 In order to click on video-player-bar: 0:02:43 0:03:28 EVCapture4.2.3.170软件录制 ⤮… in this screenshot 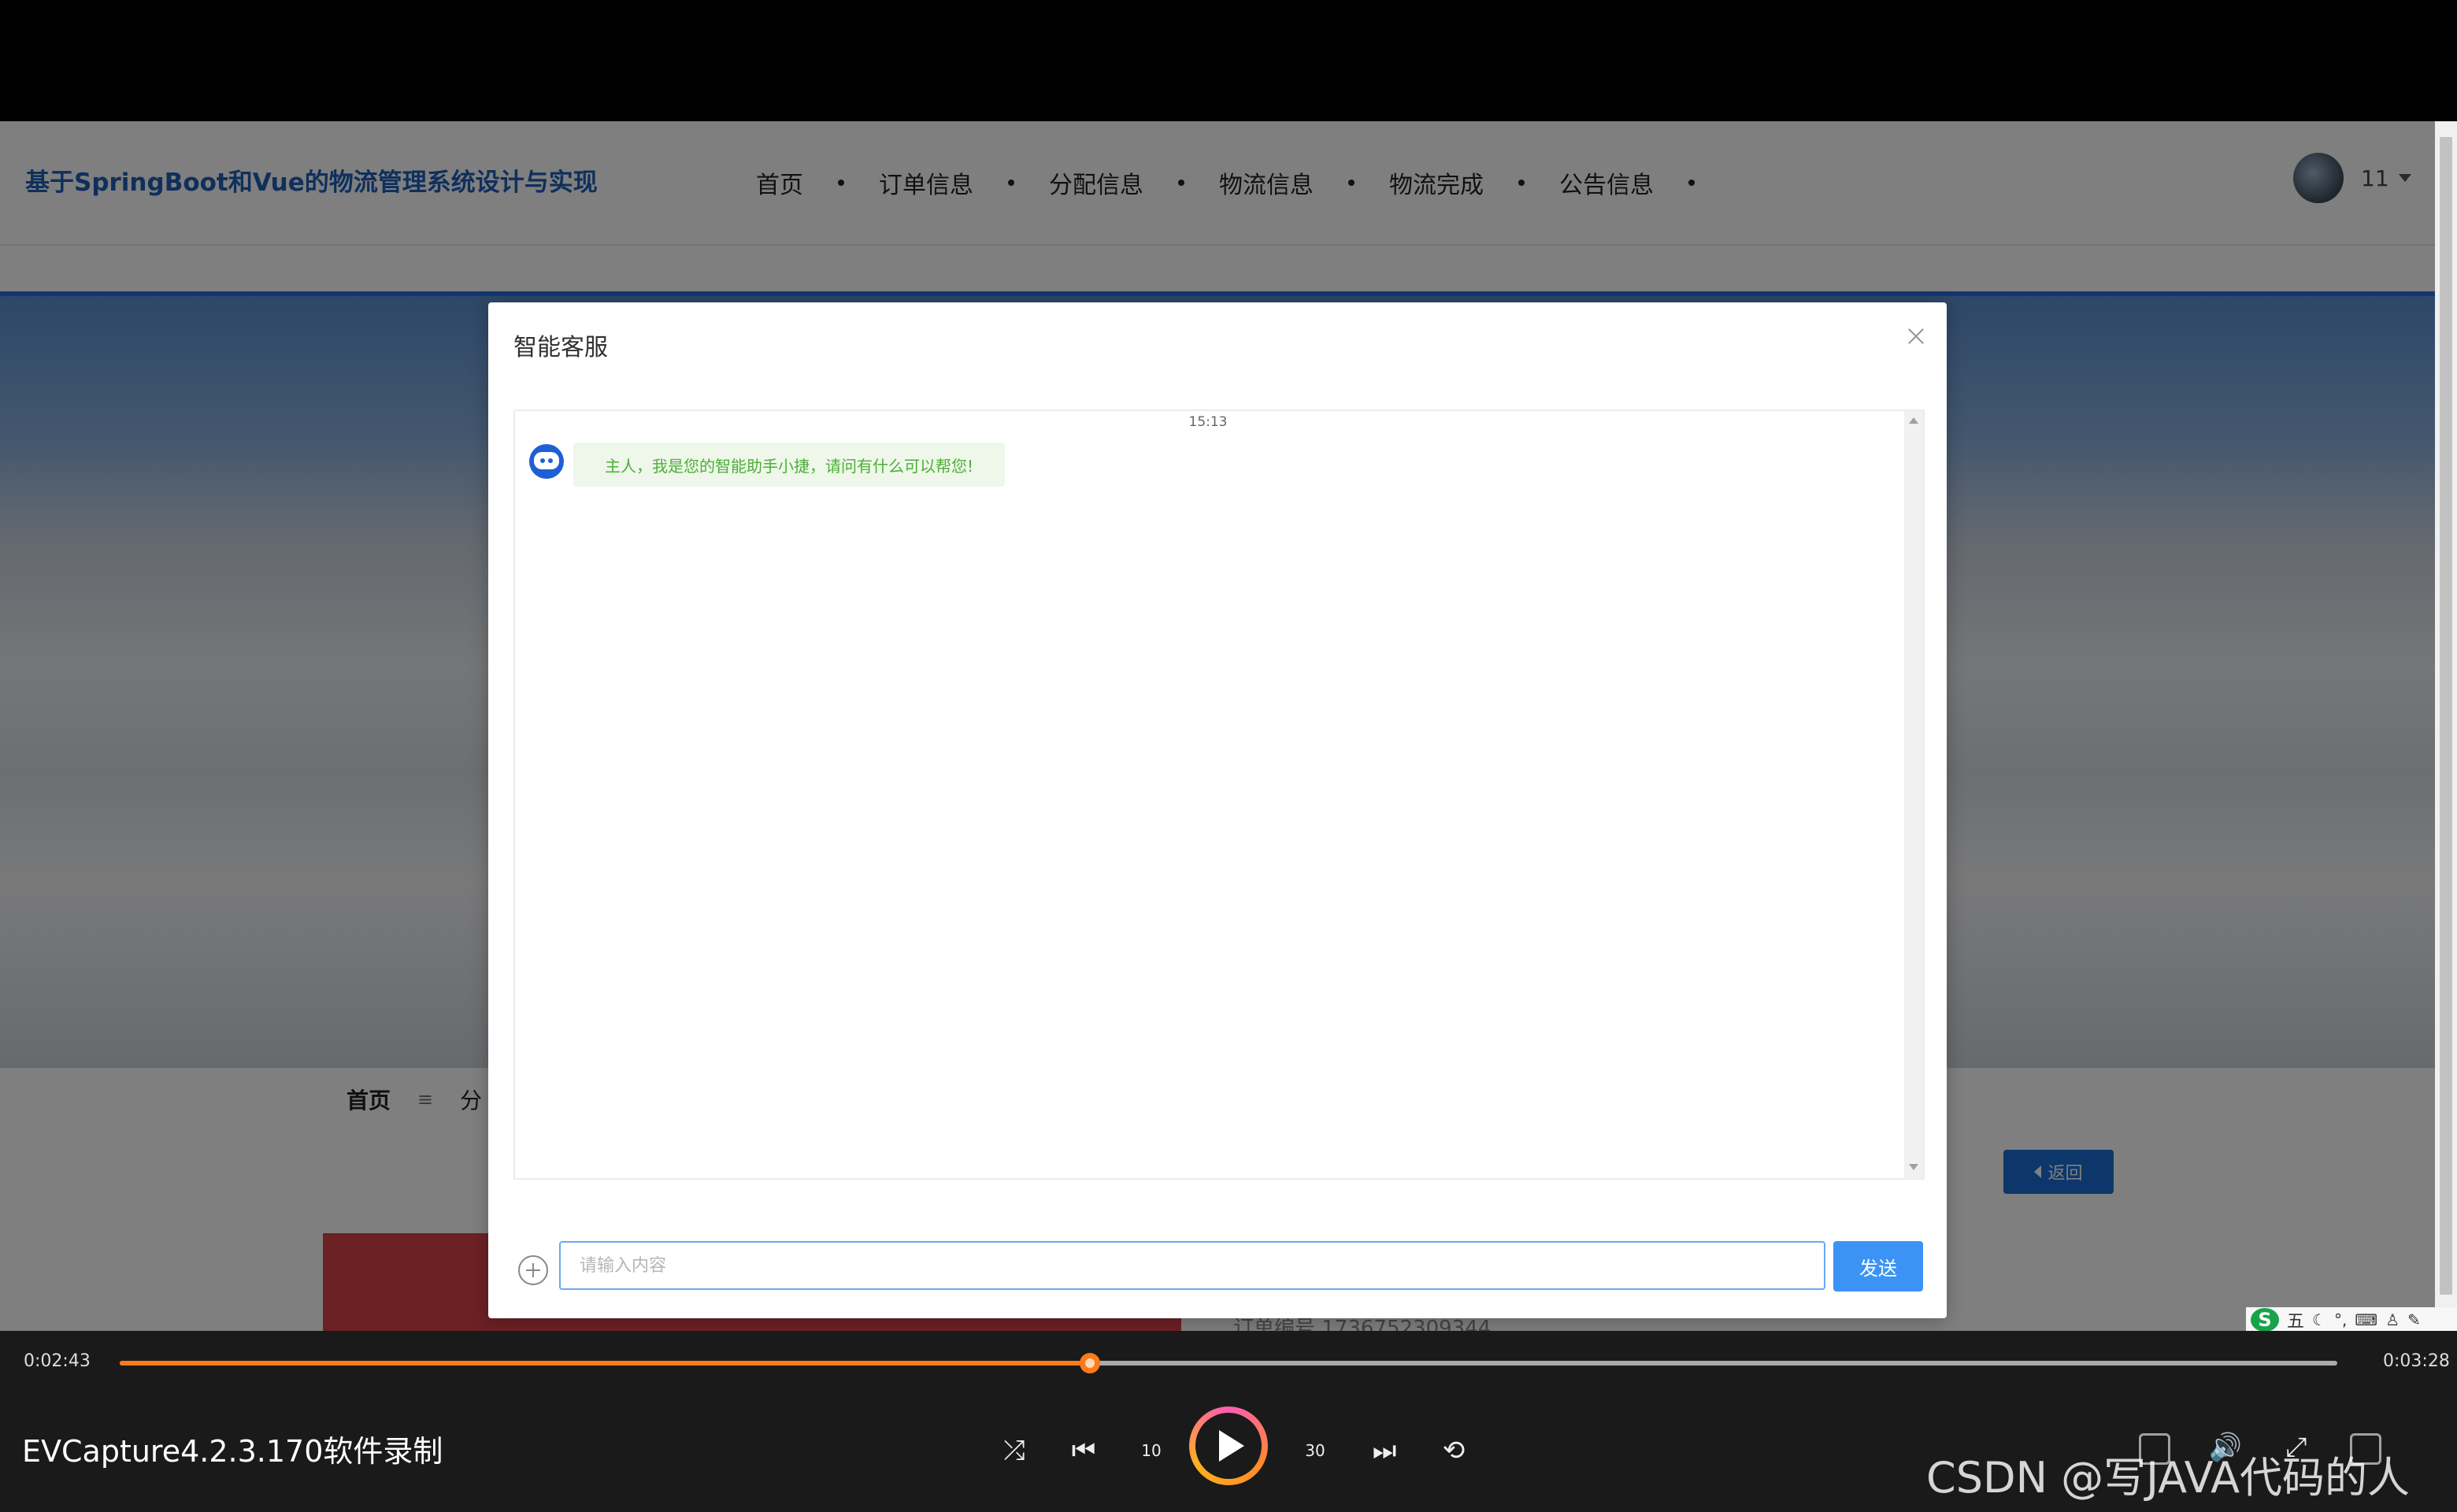, I will do `click(1228, 1421)`.